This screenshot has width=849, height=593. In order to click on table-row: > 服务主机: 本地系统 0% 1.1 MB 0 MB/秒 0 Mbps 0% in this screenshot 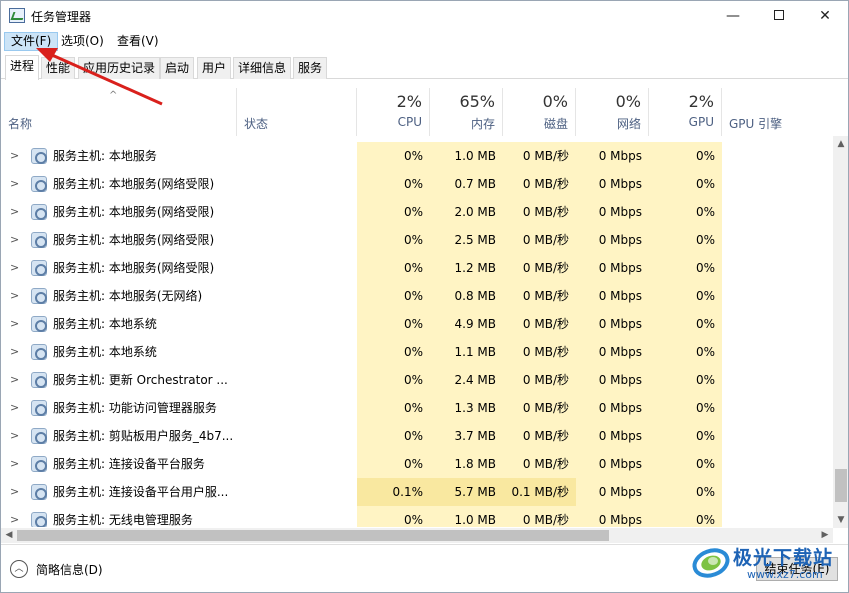, I will do `click(417, 352)`.